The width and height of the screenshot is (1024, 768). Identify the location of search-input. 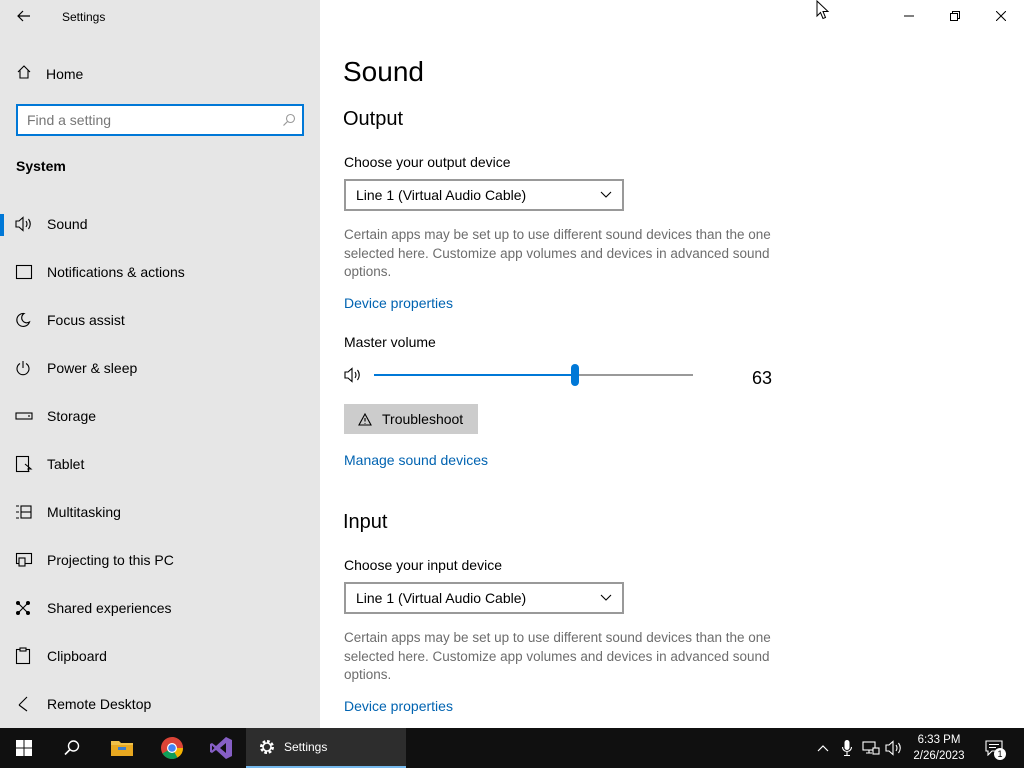
(147, 120).